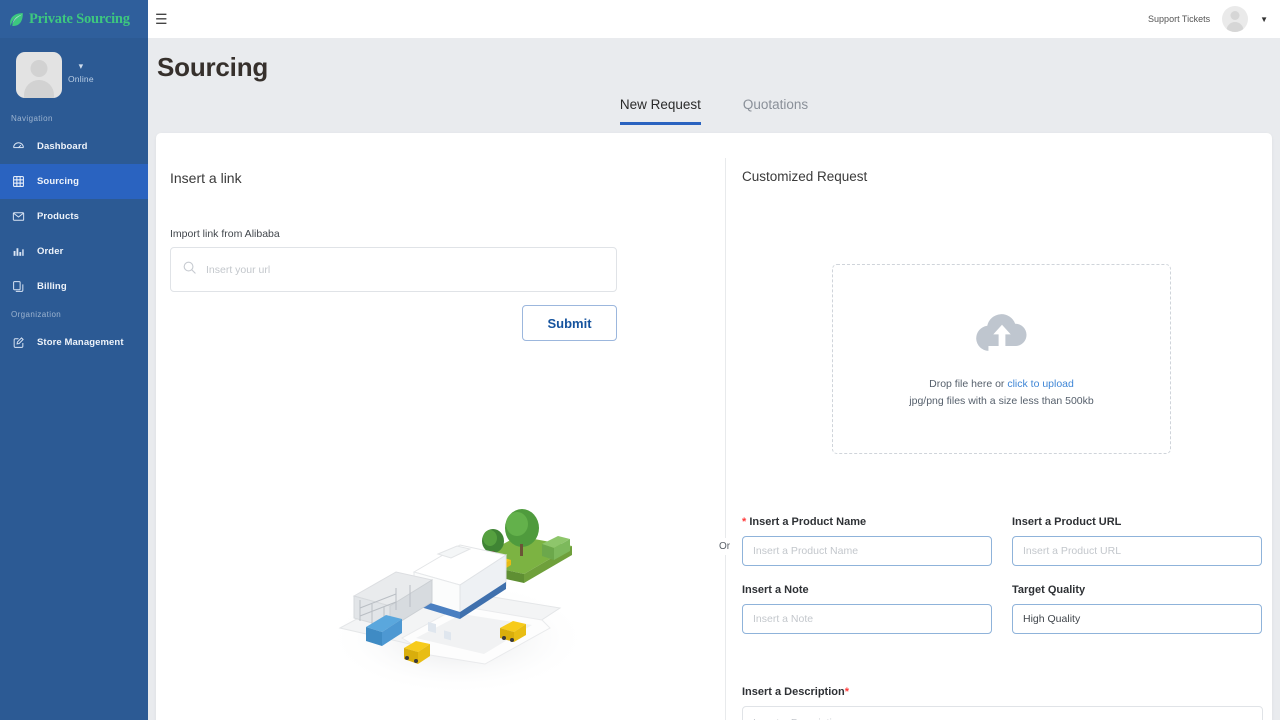  What do you see at coordinates (81, 79) in the screenshot?
I see `online-status: Online` at bounding box center [81, 79].